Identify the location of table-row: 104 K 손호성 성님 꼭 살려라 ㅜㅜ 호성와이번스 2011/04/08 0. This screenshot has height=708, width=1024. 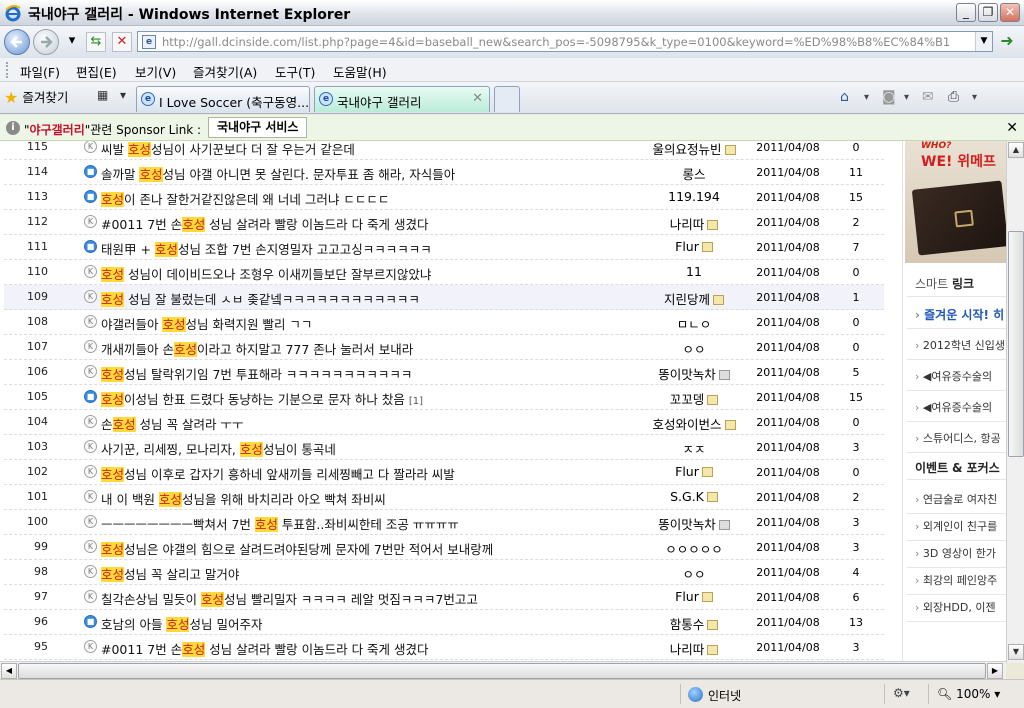
(444, 422).